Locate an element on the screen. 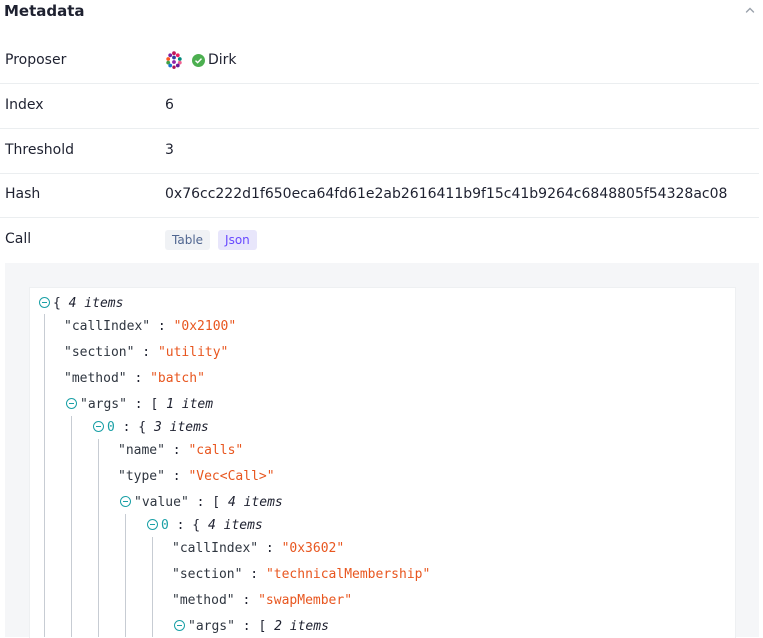  threshold-value: 3 is located at coordinates (169, 150).